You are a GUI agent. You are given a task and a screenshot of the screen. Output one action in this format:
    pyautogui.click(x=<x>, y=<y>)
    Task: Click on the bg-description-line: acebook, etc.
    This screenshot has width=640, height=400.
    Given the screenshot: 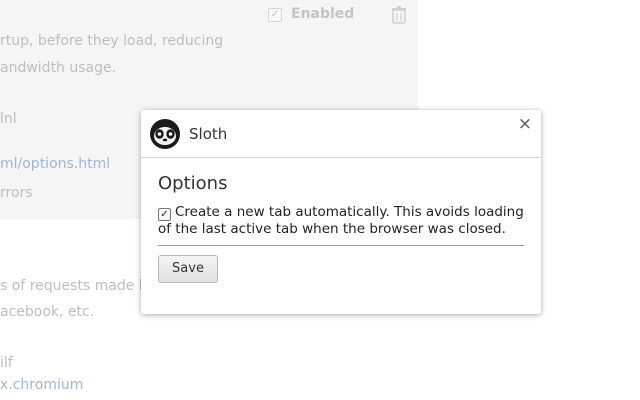 What is the action you would take?
    pyautogui.click(x=47, y=312)
    